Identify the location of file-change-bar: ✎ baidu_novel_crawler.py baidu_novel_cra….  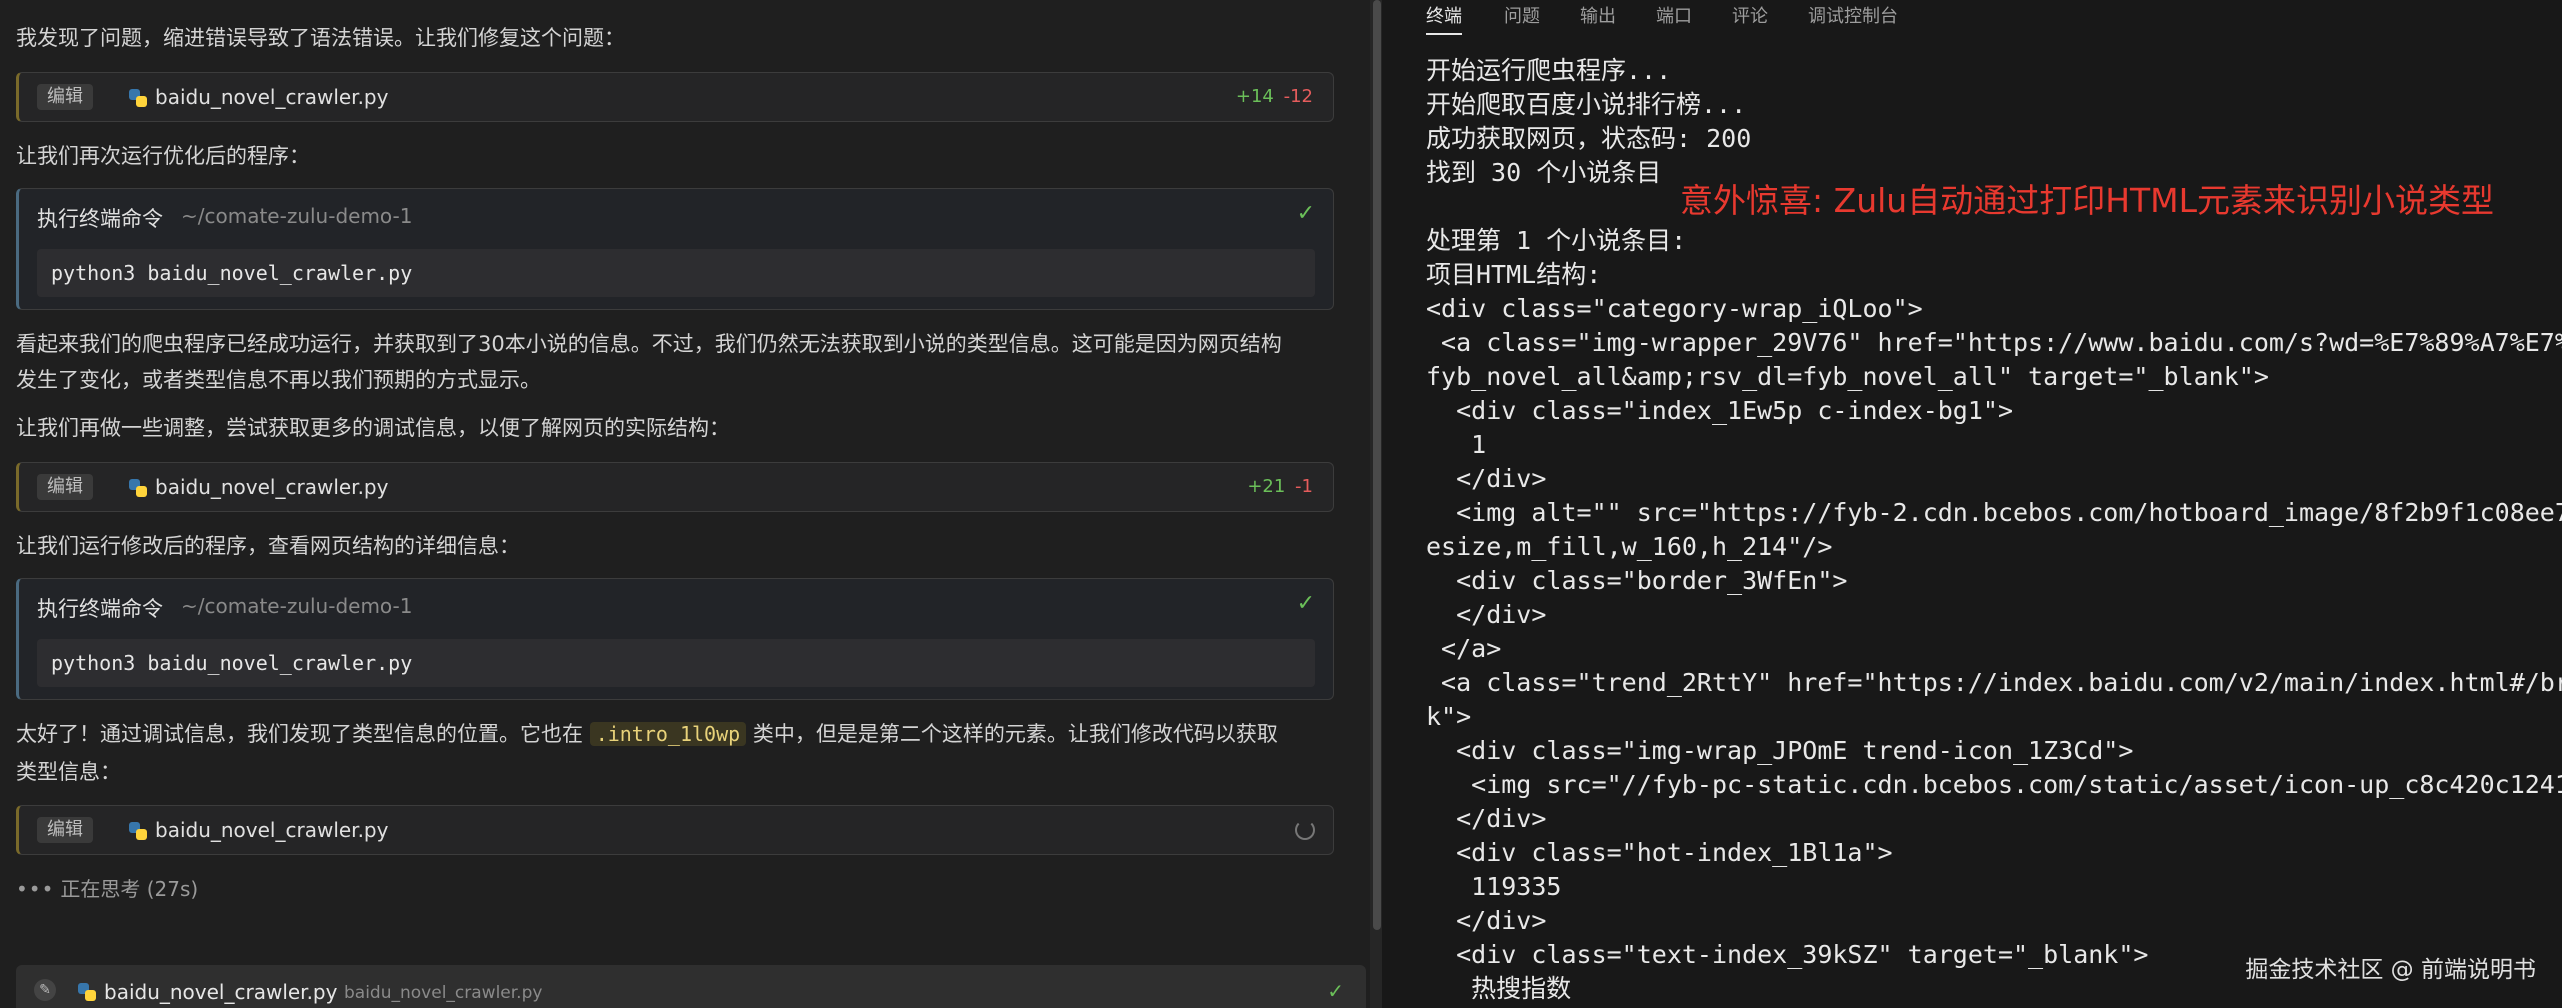
(691, 986).